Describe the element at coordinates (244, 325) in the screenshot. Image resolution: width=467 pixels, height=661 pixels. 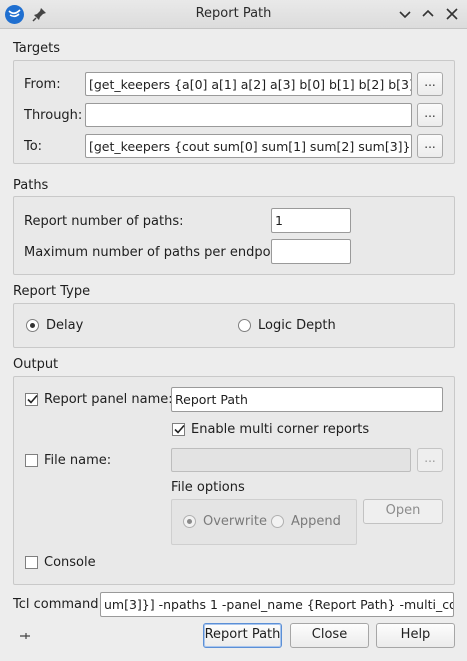
I see `logic-depth-radio` at that location.